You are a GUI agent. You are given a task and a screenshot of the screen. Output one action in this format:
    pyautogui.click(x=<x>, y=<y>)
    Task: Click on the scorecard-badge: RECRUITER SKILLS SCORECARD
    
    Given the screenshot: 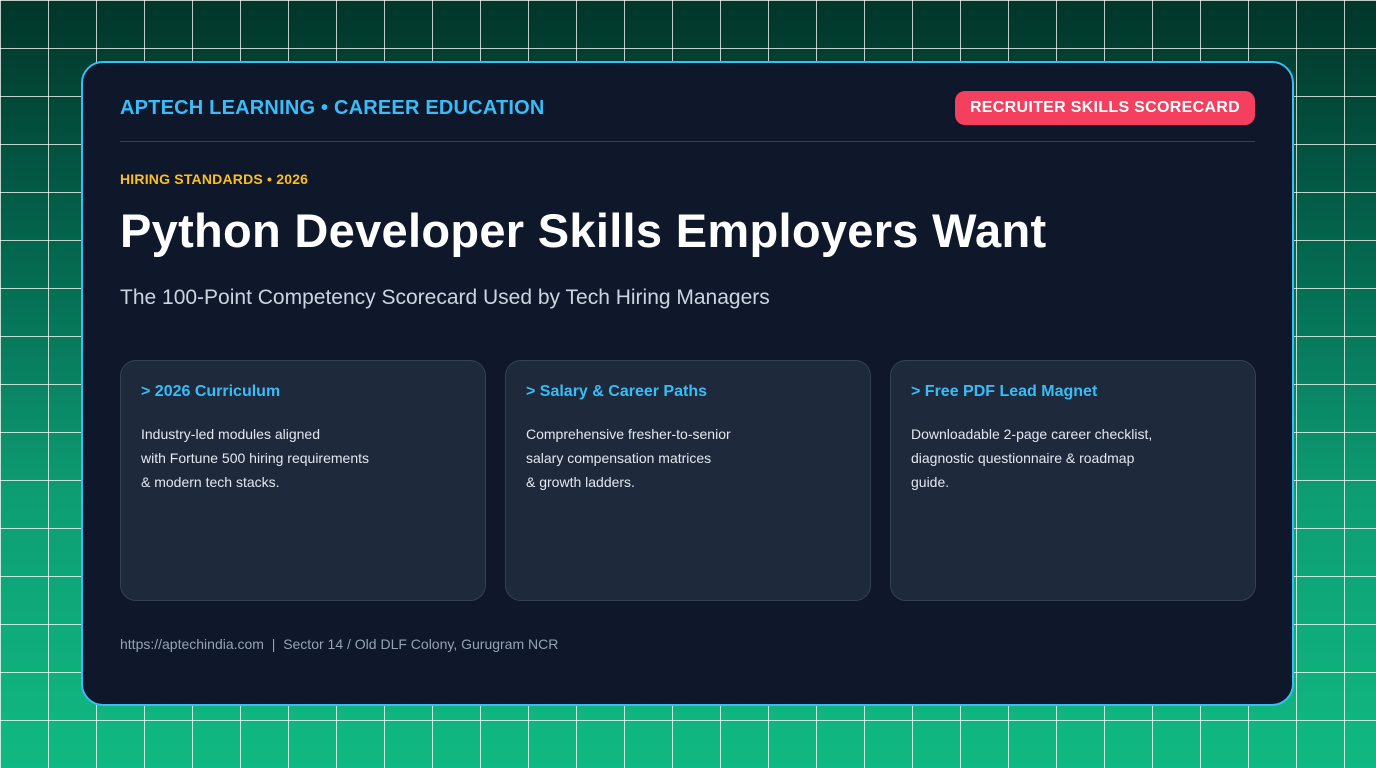 What is the action you would take?
    pyautogui.click(x=1104, y=108)
    